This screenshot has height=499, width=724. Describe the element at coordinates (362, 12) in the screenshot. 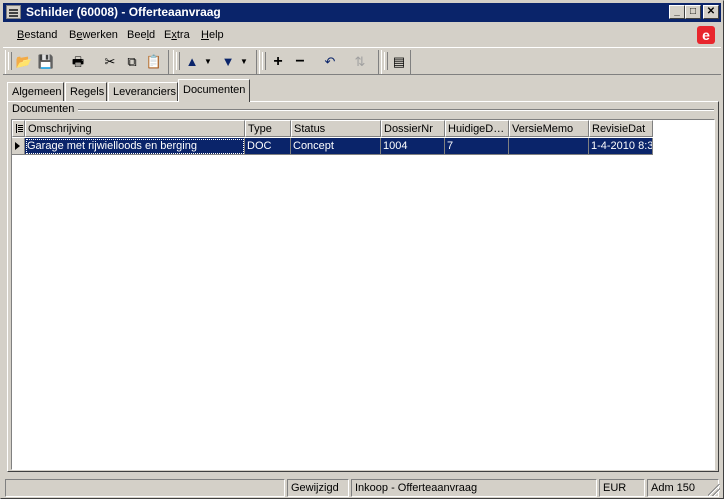

I see `title-bar: Schilder (60008) - Offerteaanvraag _ □ ✕` at that location.